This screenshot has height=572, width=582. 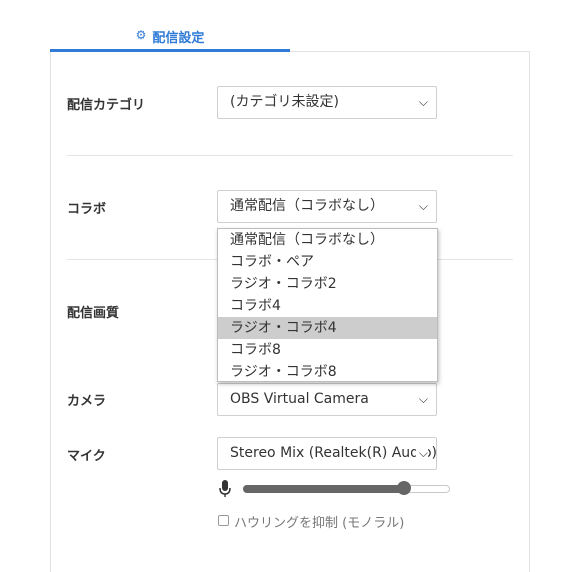 What do you see at coordinates (324, 489) in the screenshot?
I see `mic-volume-fill` at bounding box center [324, 489].